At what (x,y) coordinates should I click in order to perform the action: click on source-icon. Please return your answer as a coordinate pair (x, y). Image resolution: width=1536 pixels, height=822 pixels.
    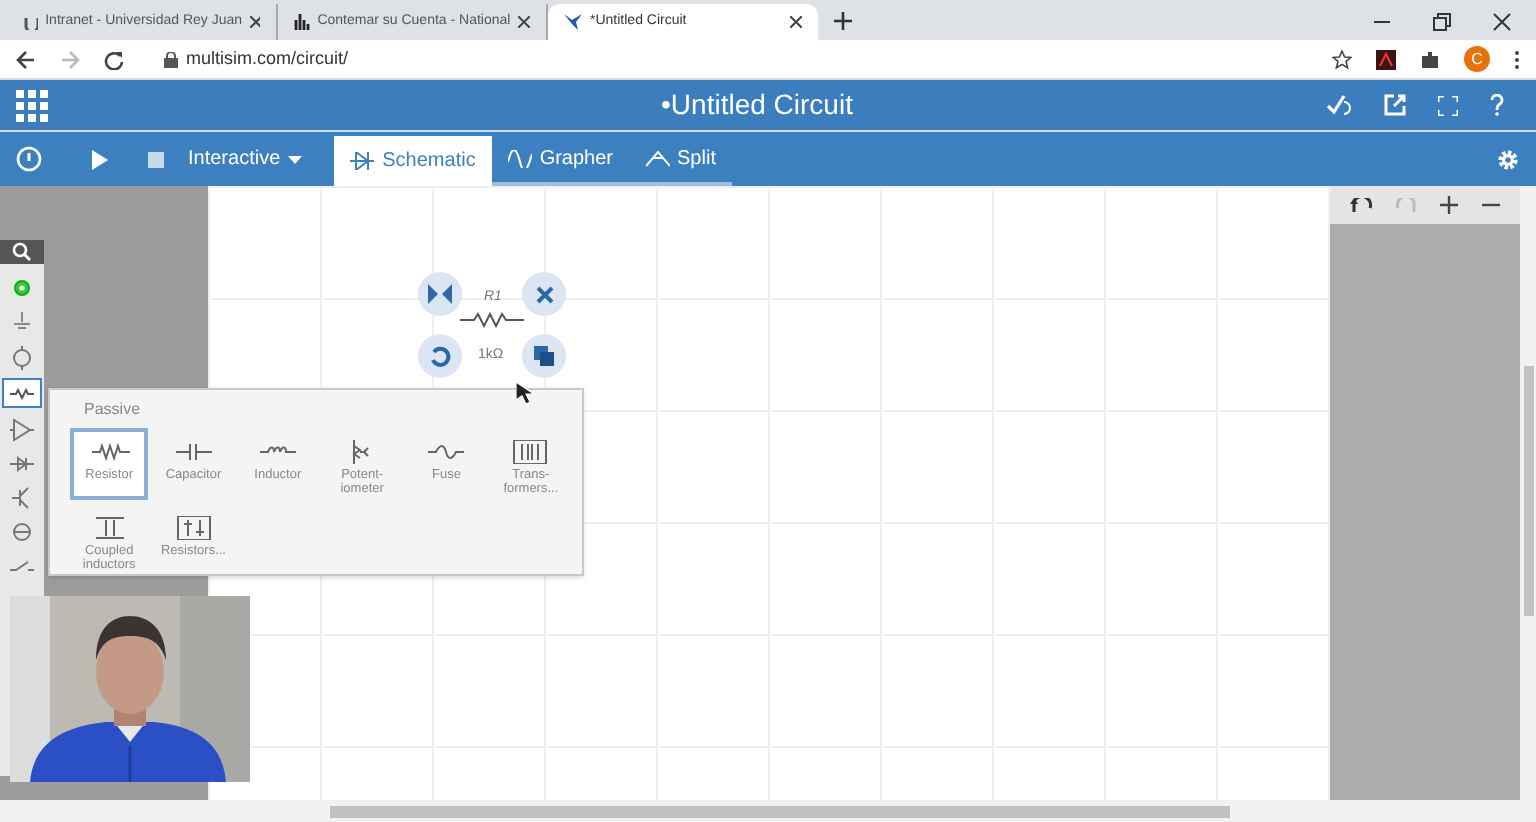
    Looking at the image, I should click on (22, 357).